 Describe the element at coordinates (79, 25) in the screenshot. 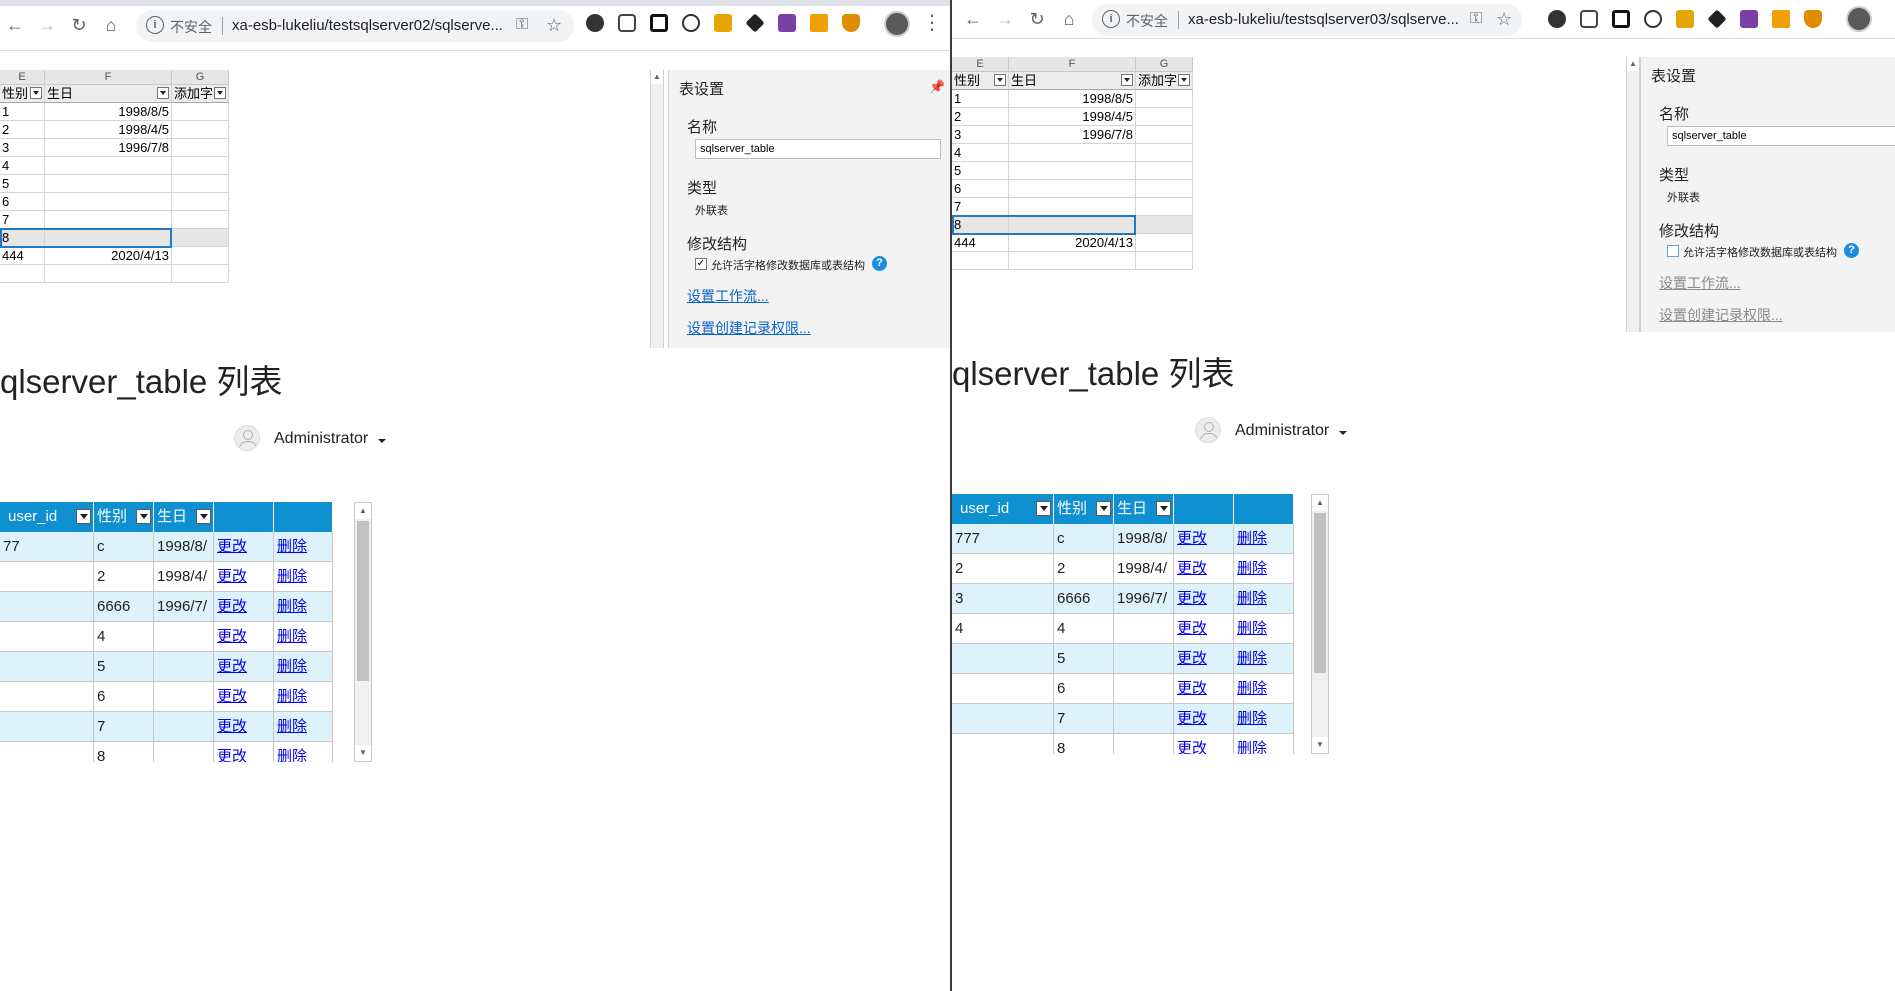

I see `reload-icon: ↻` at that location.